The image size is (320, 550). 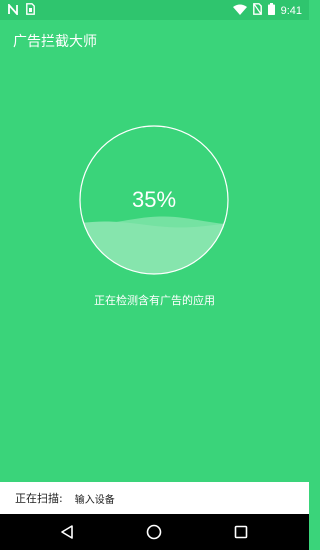 What do you see at coordinates (21, 10) in the screenshot?
I see `status-left` at bounding box center [21, 10].